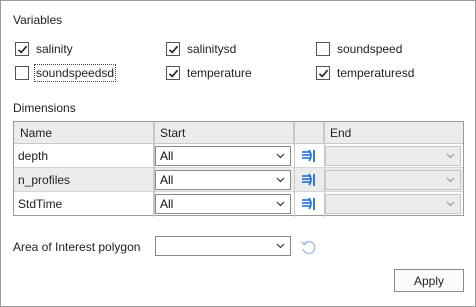 This screenshot has height=307, width=476. What do you see at coordinates (309, 133) in the screenshot?
I see `column-header-action` at bounding box center [309, 133].